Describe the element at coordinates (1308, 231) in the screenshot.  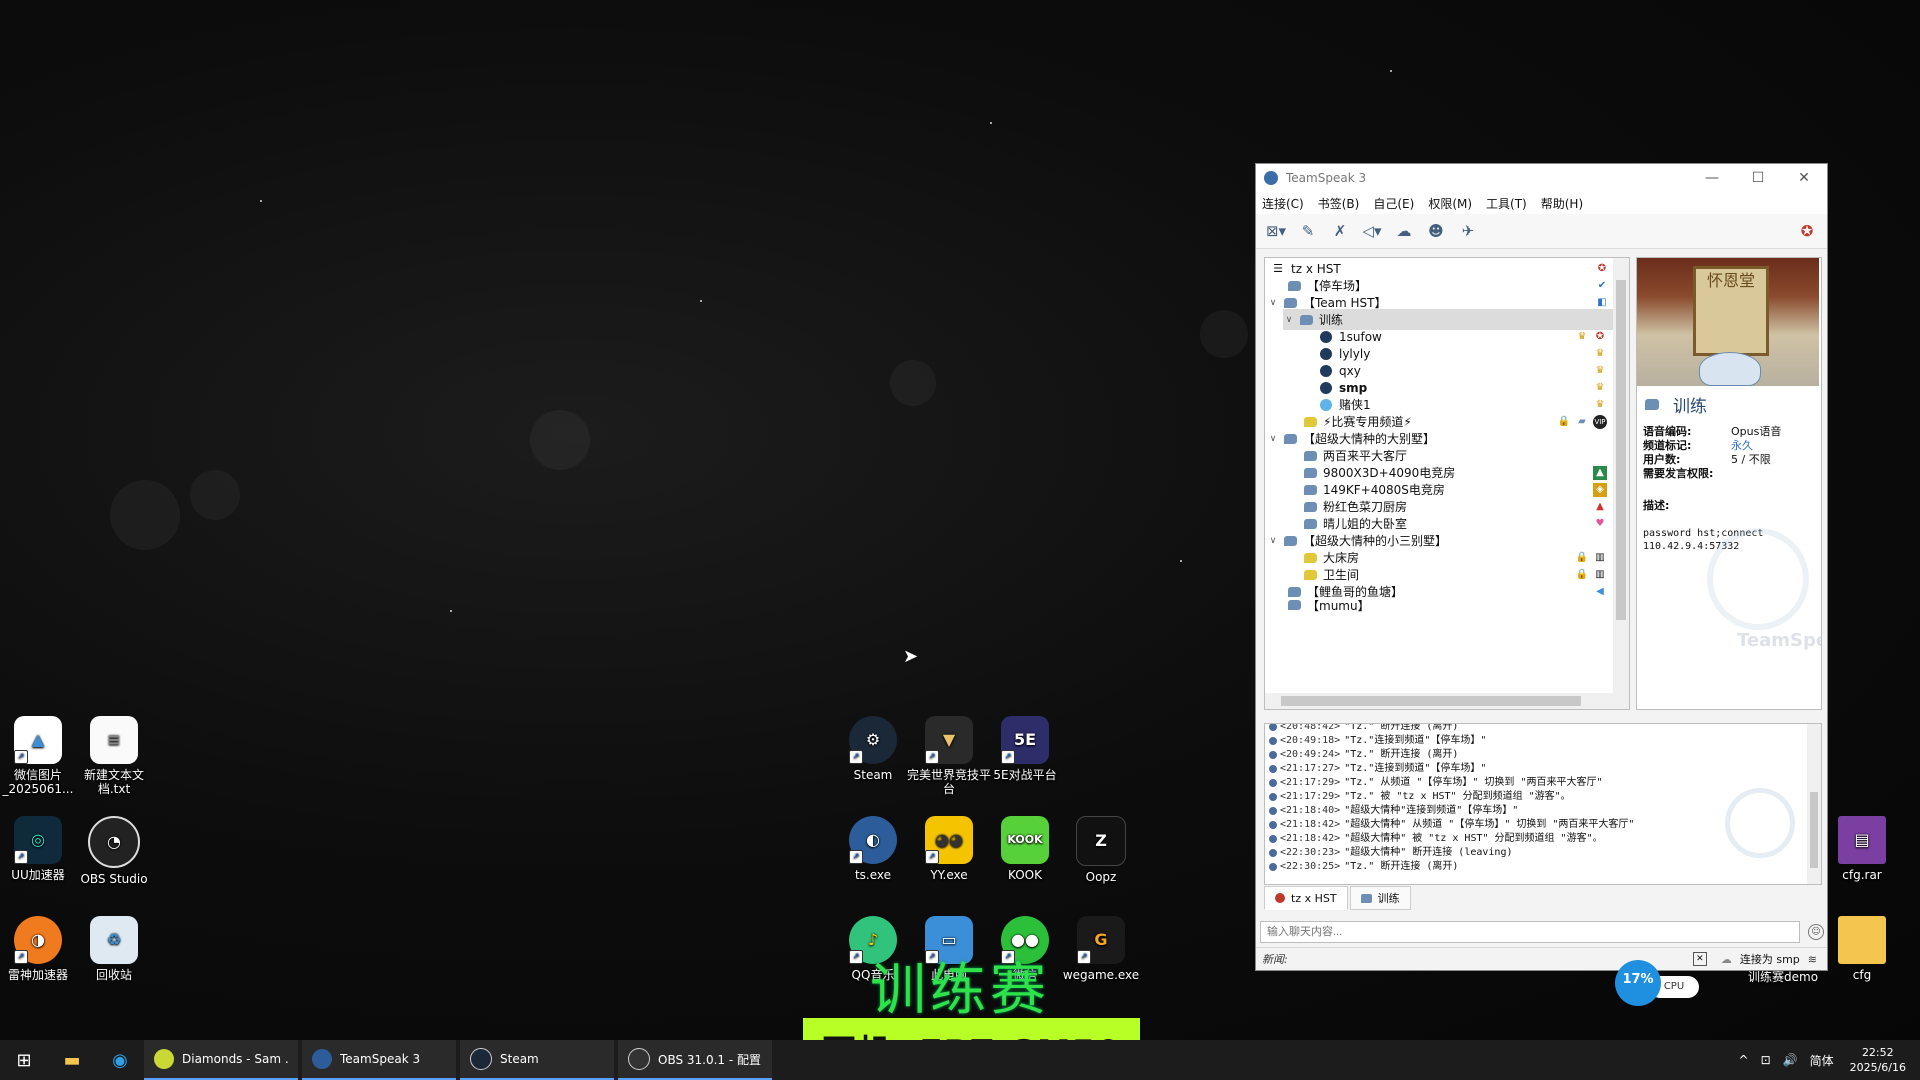
I see `disconnect-icon: ✎` at that location.